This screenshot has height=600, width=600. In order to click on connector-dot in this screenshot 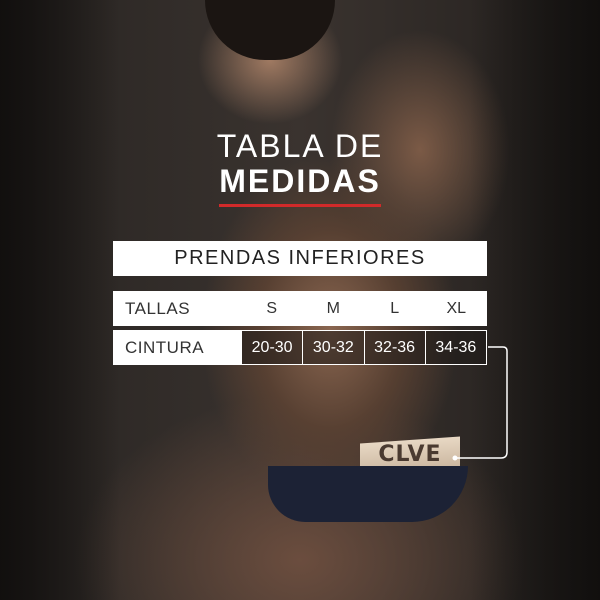, I will do `click(455, 458)`.